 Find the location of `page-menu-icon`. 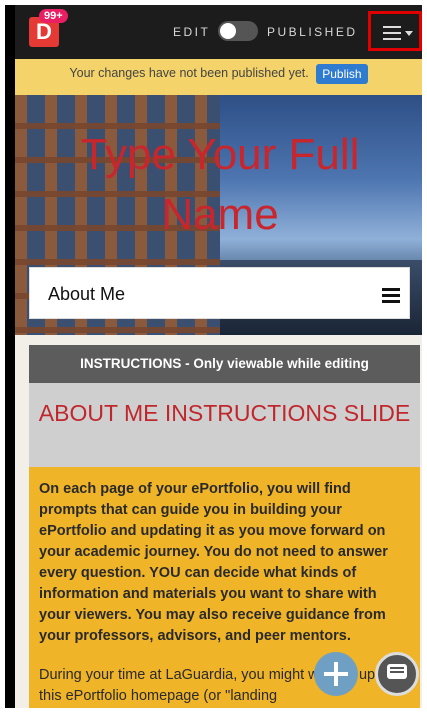

page-menu-icon is located at coordinates (391, 297).